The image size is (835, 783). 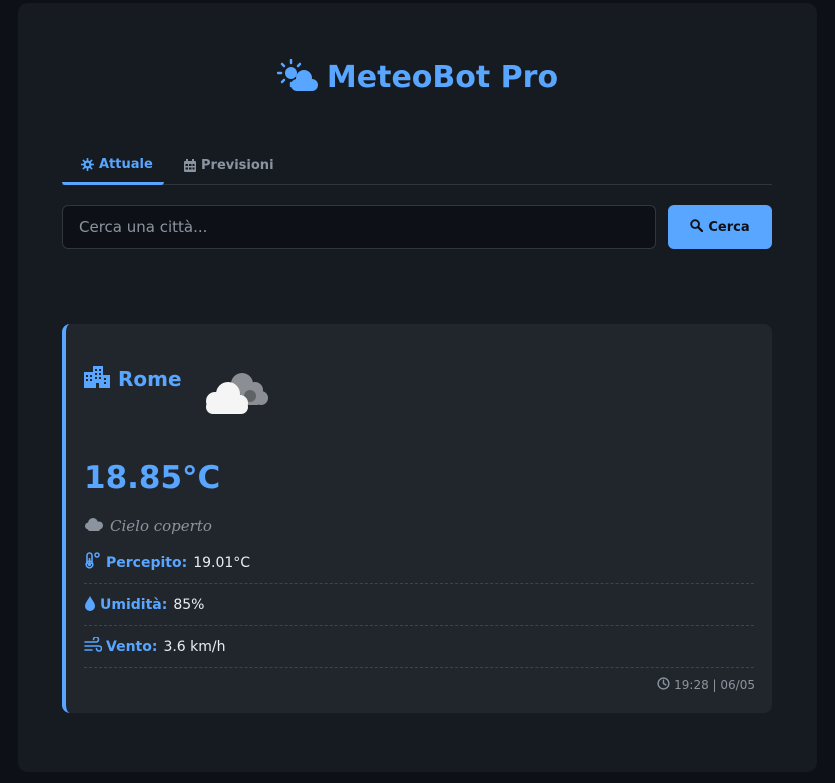 I want to click on tab-label: Previsioni, so click(x=237, y=165).